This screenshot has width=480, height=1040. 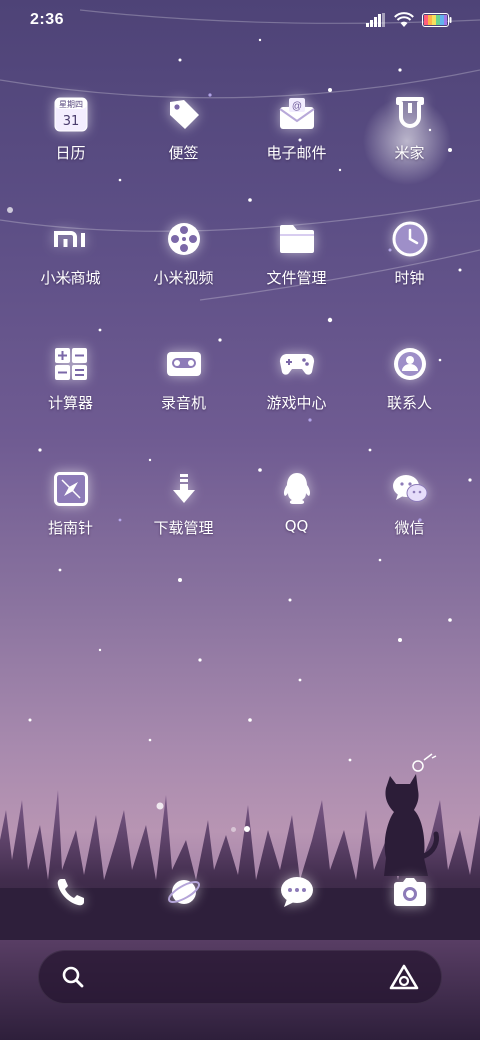 What do you see at coordinates (240, 829) in the screenshot?
I see `page-indicator` at bounding box center [240, 829].